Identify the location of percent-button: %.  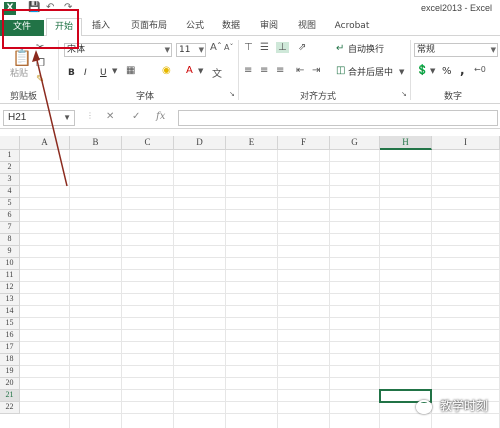
(447, 72).